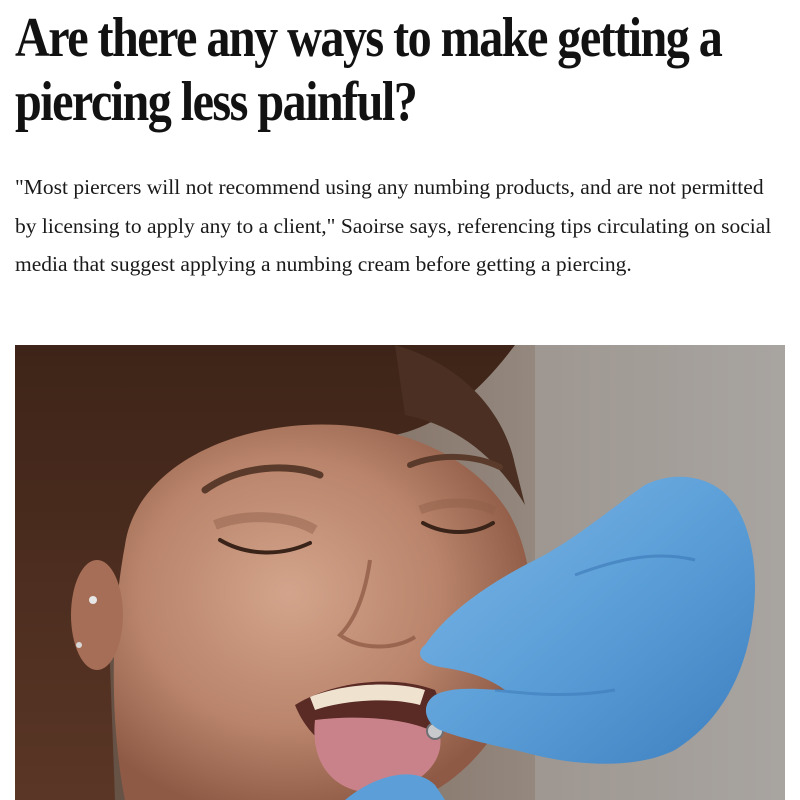 The width and height of the screenshot is (800, 800). What do you see at coordinates (97, 615) in the screenshot?
I see `ear-shape` at bounding box center [97, 615].